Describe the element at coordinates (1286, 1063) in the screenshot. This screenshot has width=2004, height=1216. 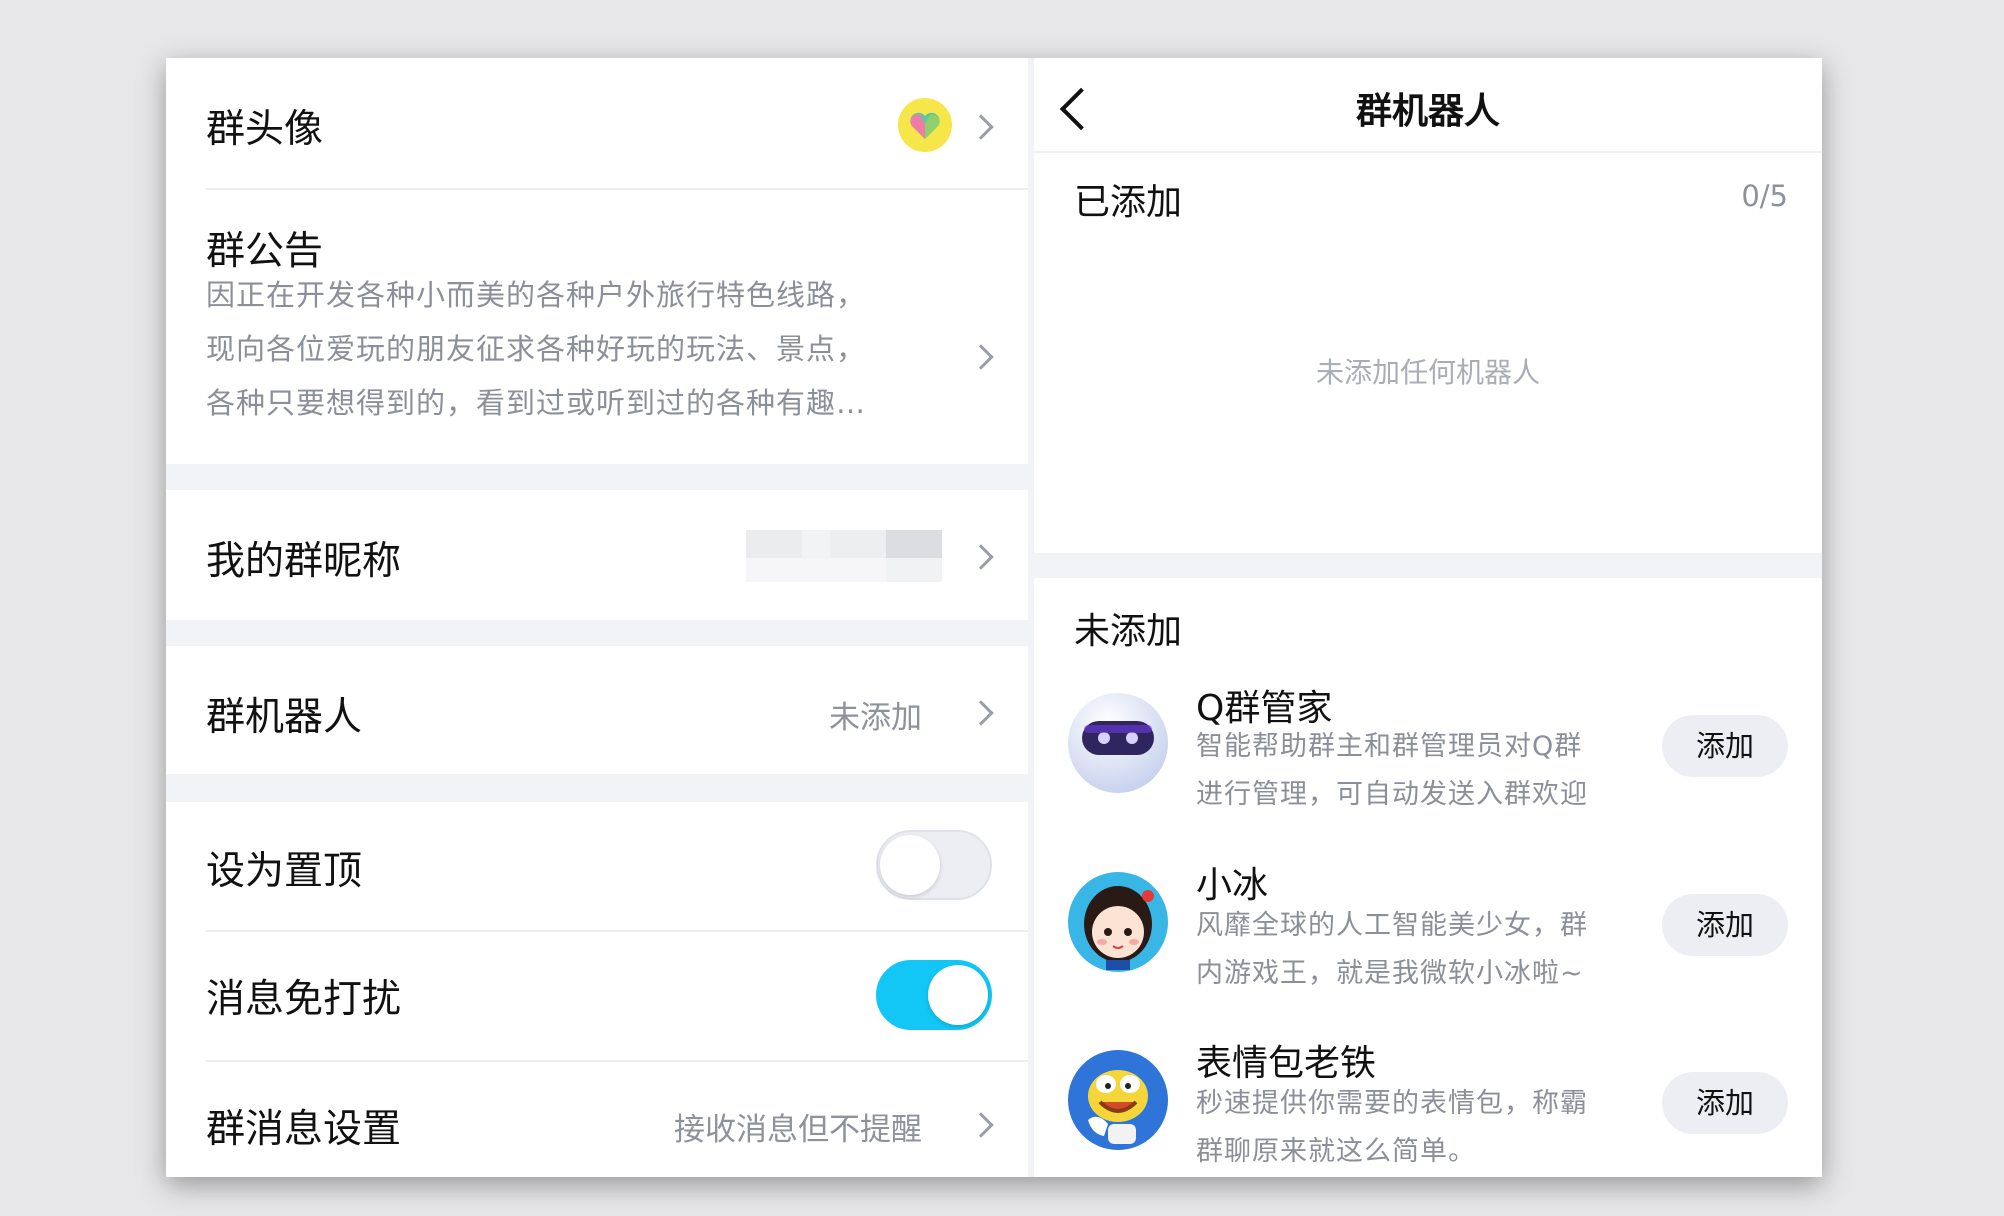
I see `bot-name: 表情包老铁` at that location.